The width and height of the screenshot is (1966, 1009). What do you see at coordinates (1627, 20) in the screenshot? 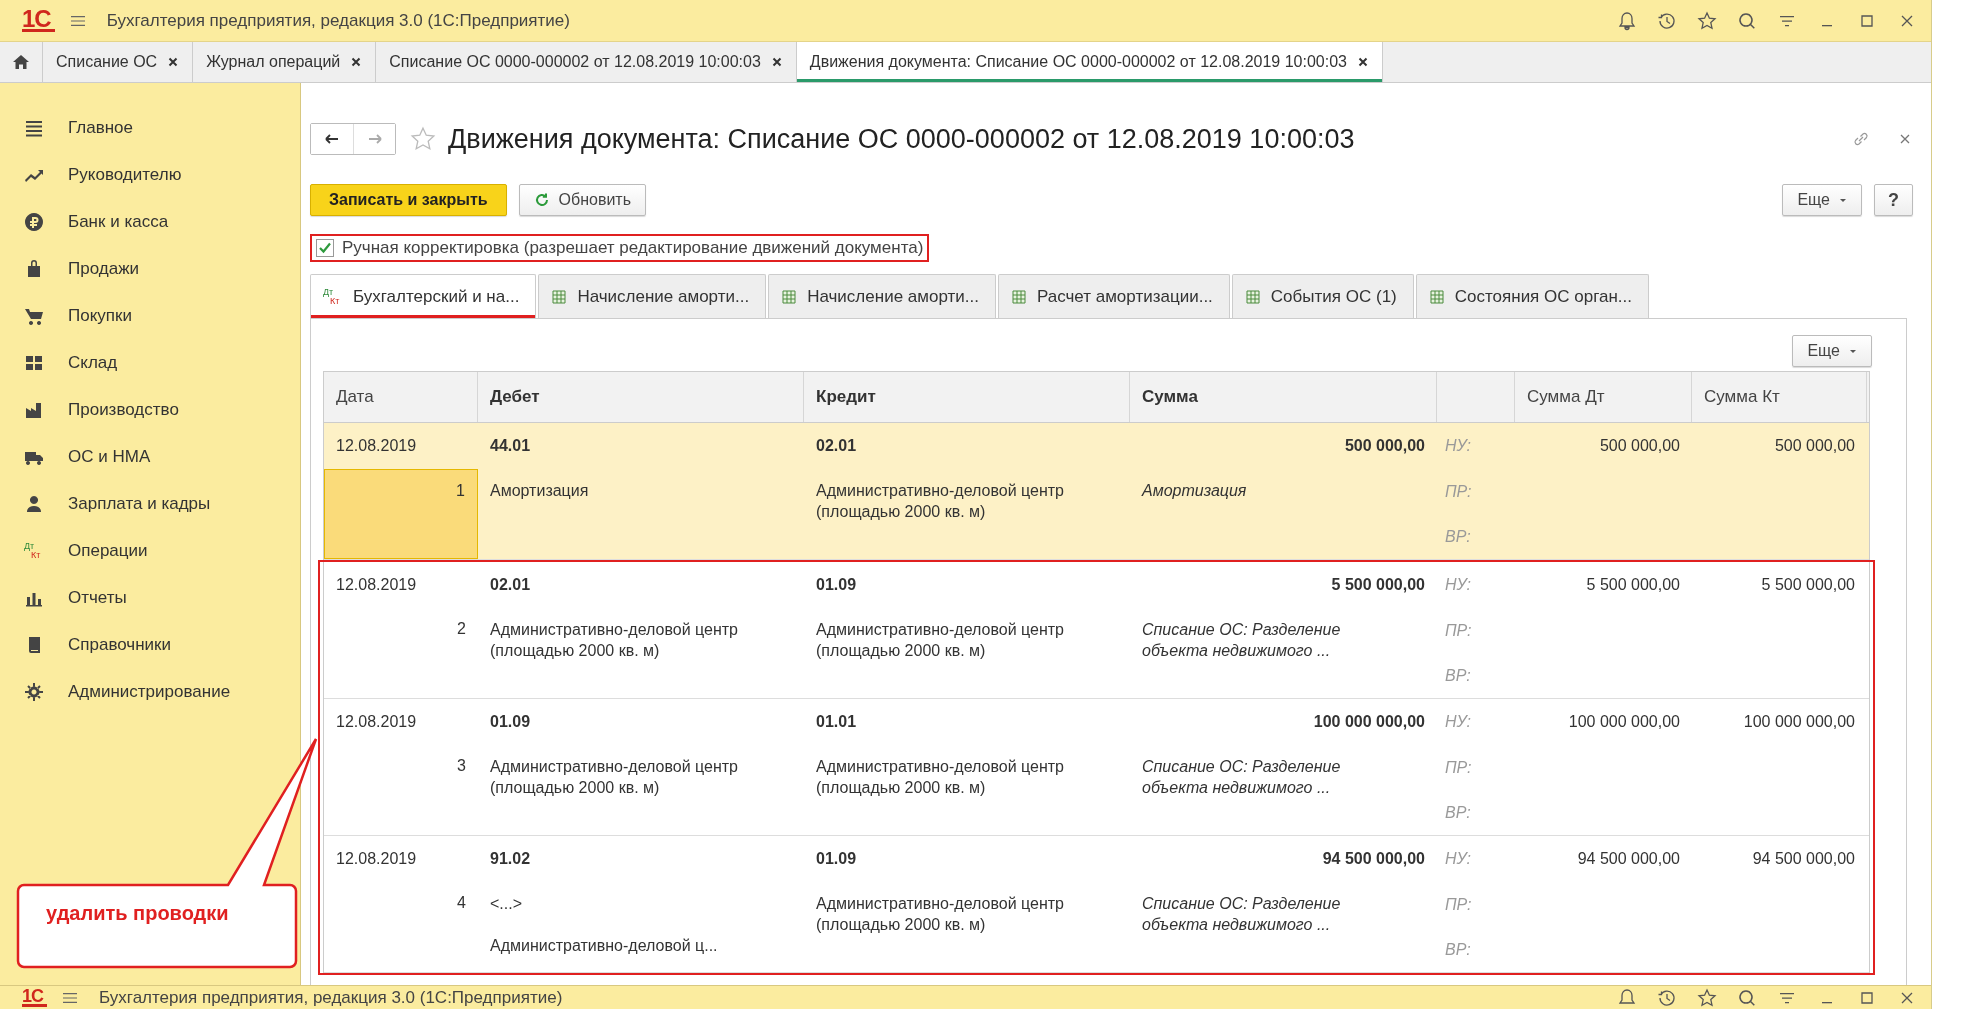
I see `bell-icon` at bounding box center [1627, 20].